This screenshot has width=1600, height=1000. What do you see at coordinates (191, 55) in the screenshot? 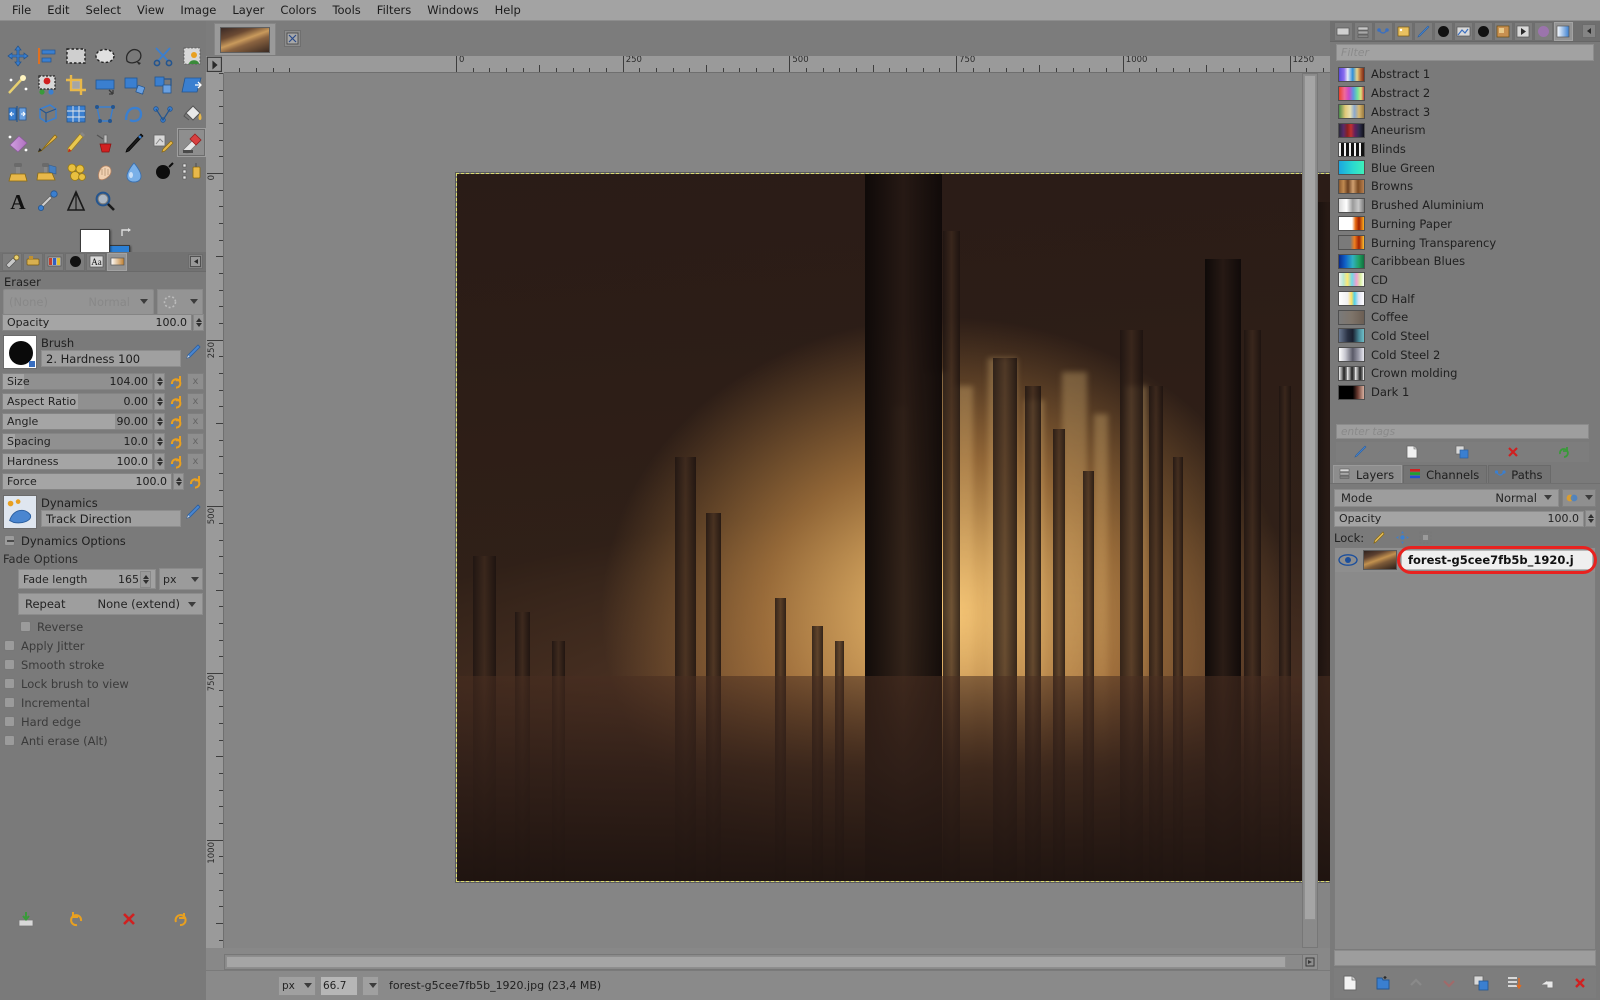
I see `foreground-select-tool` at bounding box center [191, 55].